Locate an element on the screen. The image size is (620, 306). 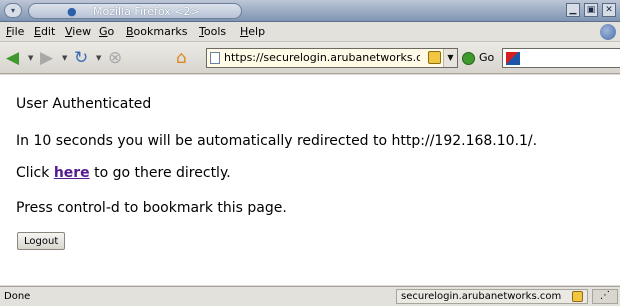
menu-go: Go is located at coordinates (106, 31).